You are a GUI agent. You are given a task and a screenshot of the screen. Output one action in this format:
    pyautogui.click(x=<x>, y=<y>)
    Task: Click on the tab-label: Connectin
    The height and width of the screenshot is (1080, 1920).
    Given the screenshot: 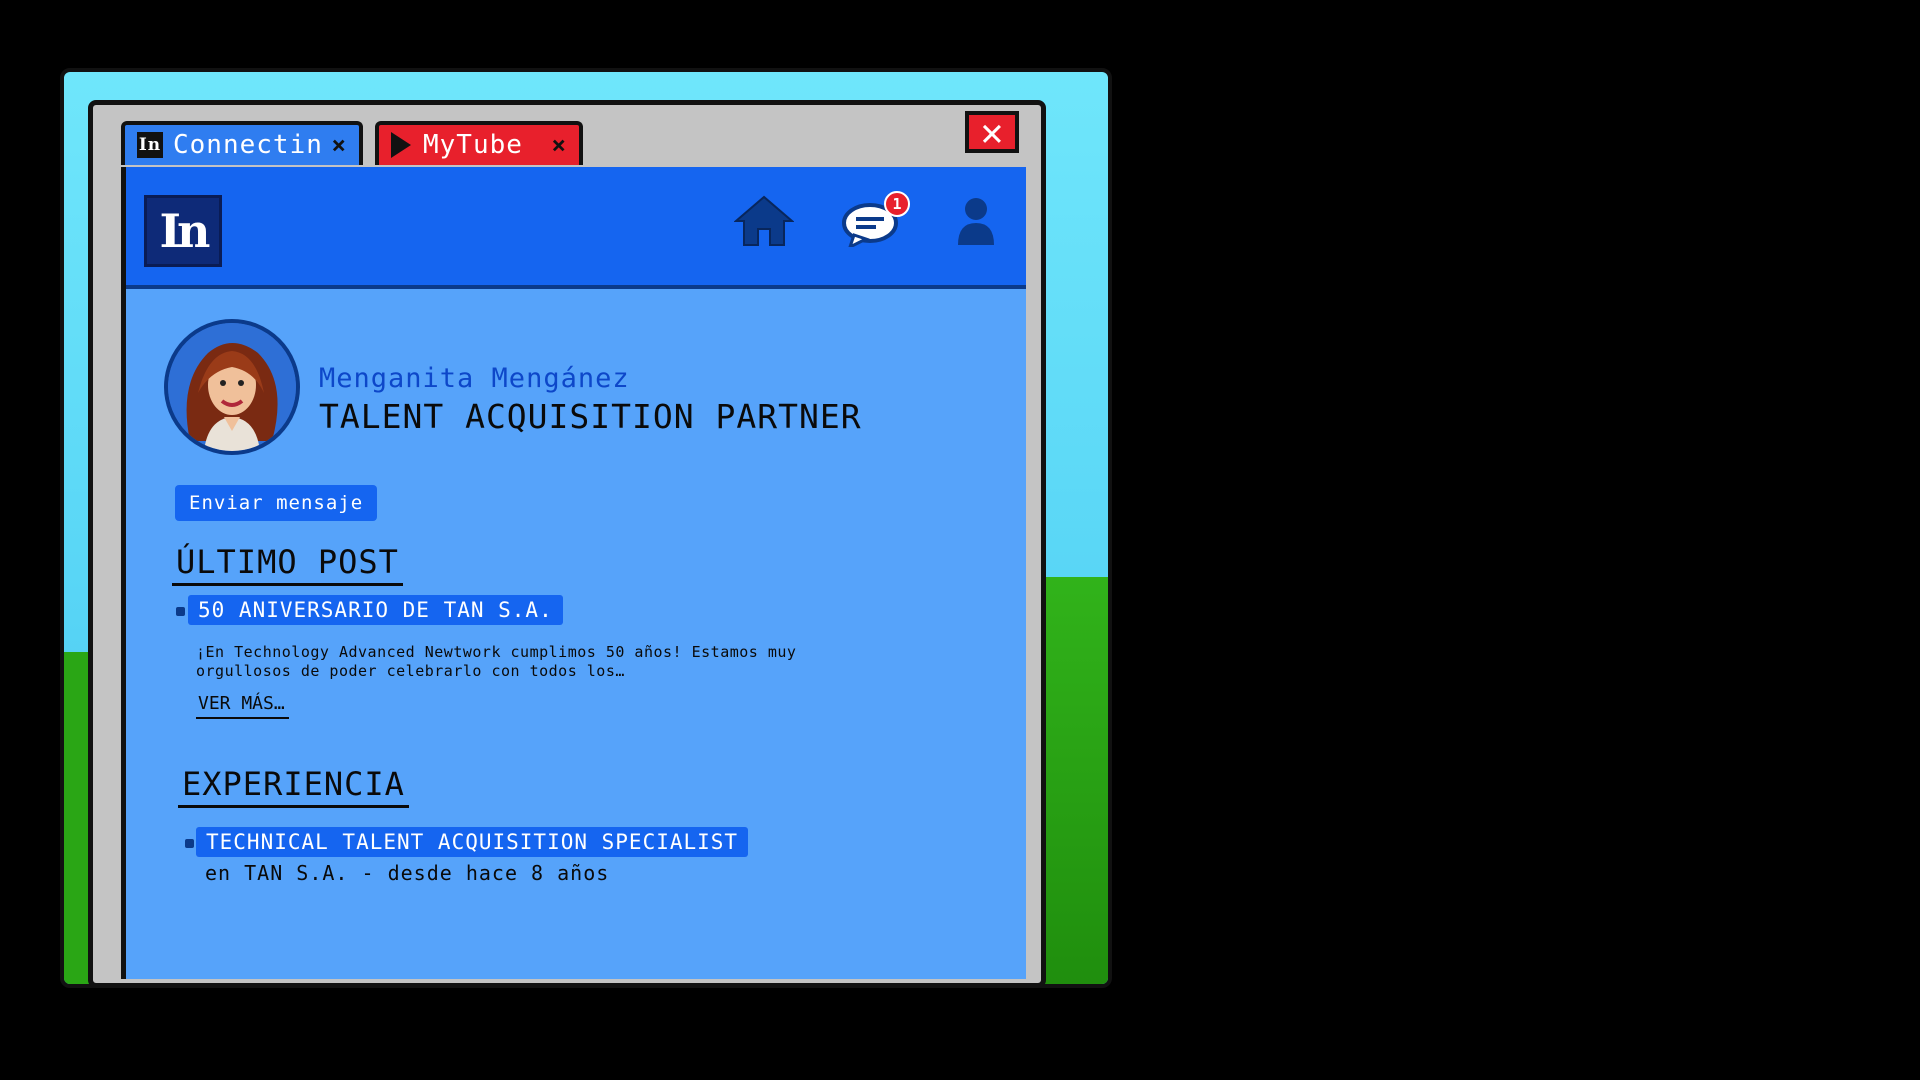 What is the action you would take?
    pyautogui.click(x=248, y=145)
    